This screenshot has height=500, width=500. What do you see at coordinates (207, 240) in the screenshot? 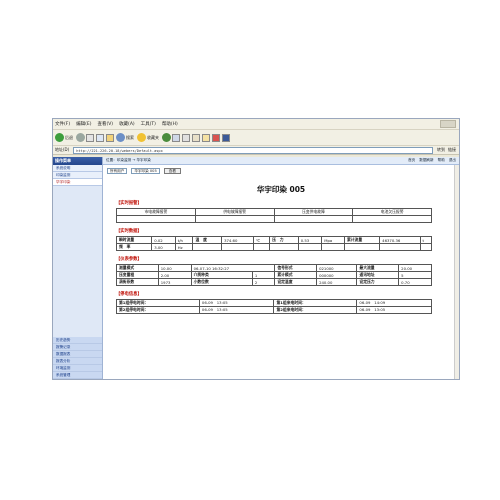
I see `table-cell: 温 度` at bounding box center [207, 240].